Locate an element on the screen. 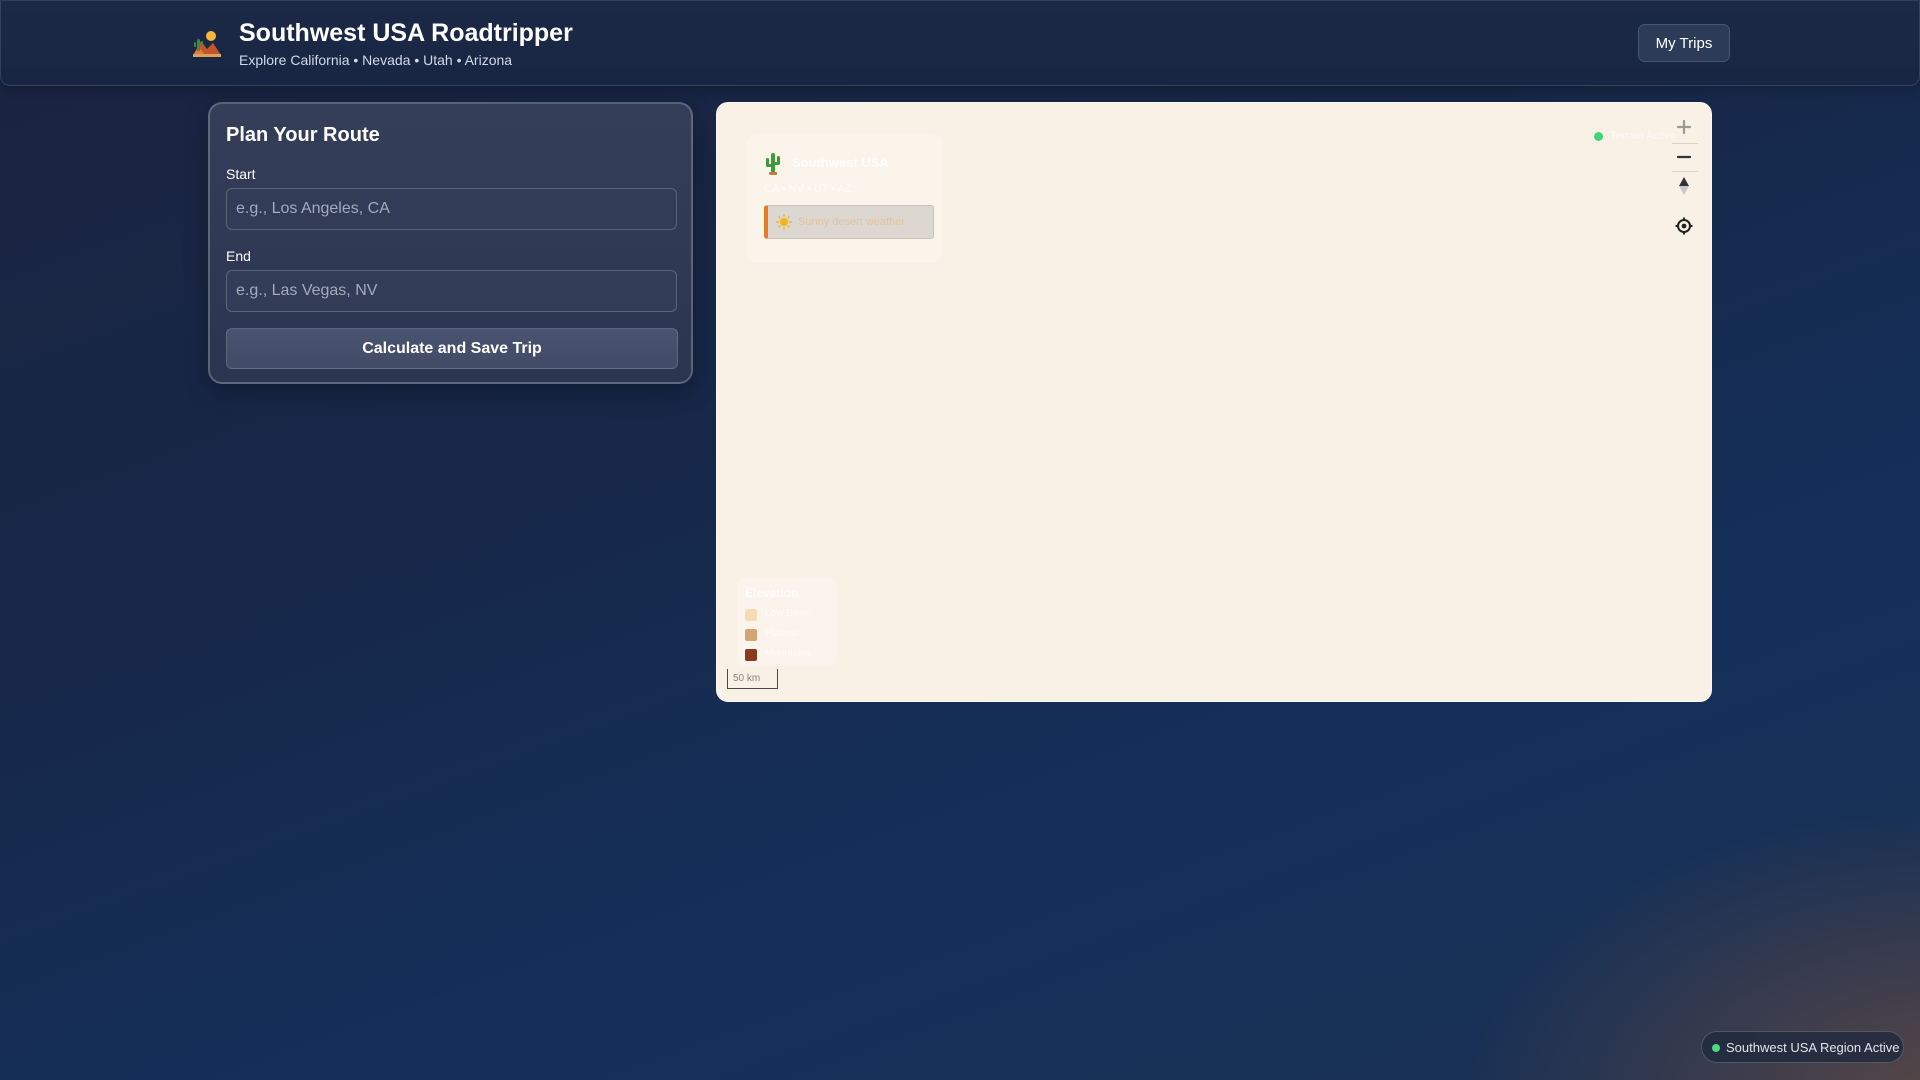  locate-icon is located at coordinates (1684, 226).